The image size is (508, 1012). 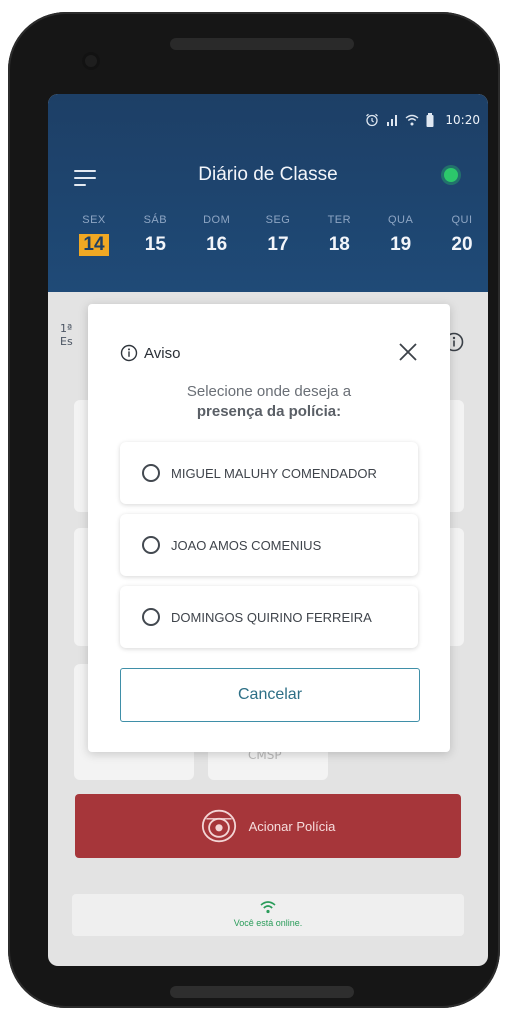 What do you see at coordinates (269, 411) in the screenshot?
I see `dialog-message-bold: presença da polícia:` at bounding box center [269, 411].